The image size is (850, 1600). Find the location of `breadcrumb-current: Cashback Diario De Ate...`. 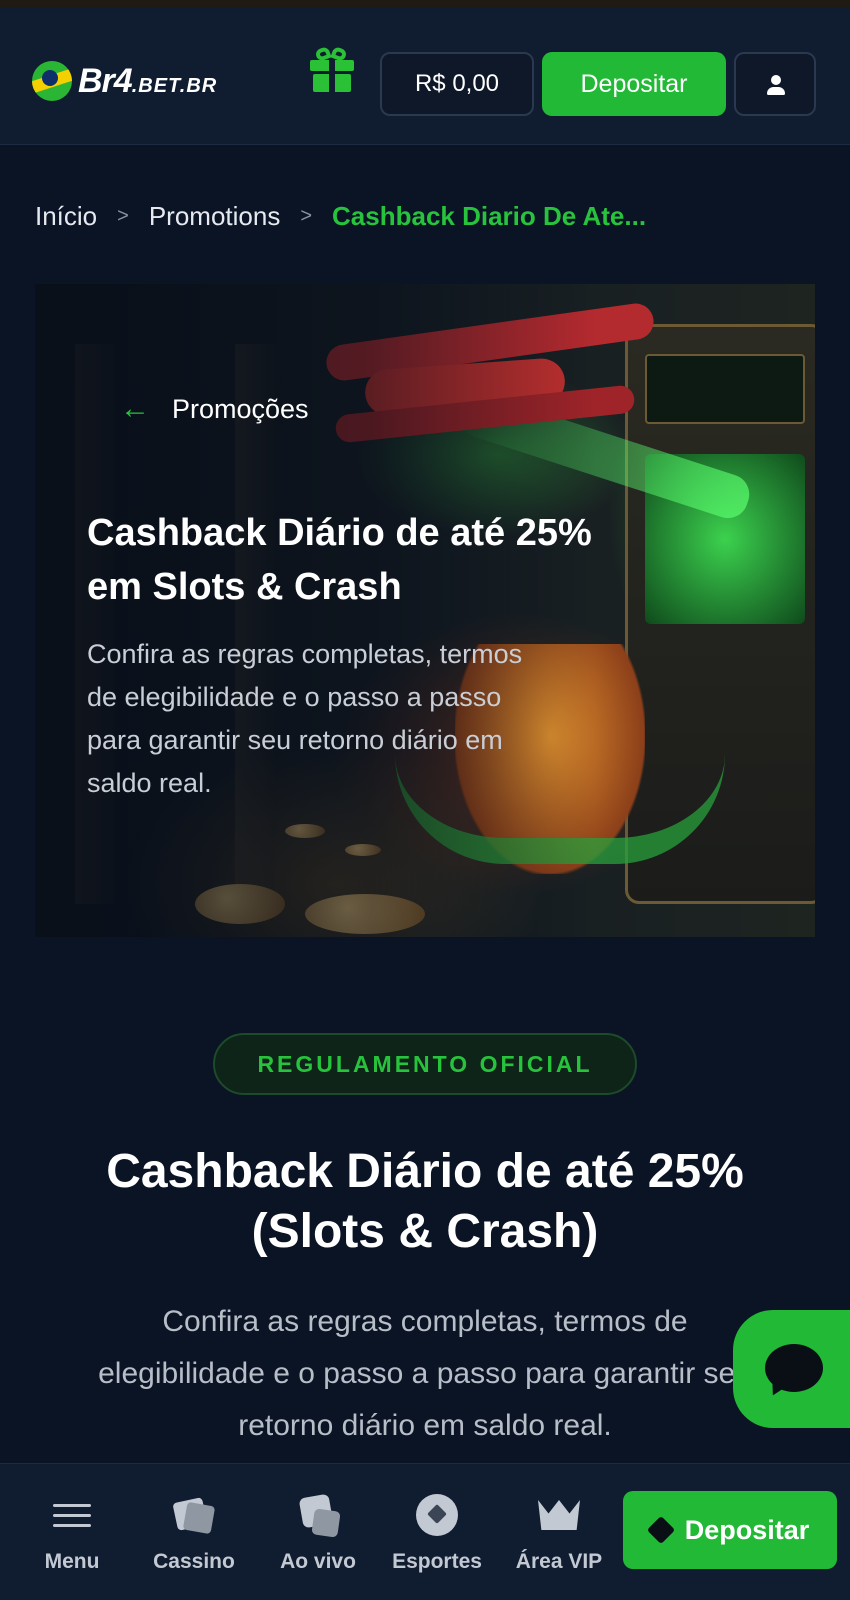

breadcrumb-current: Cashback Diario De Ate... is located at coordinates (489, 215).